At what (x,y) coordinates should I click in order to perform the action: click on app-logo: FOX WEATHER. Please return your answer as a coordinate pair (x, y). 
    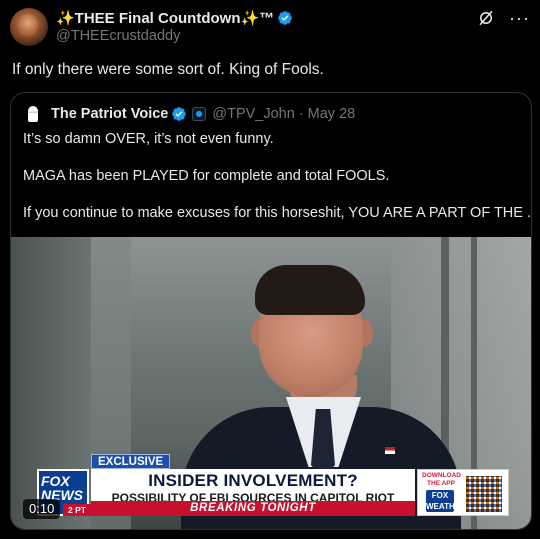
    Looking at the image, I should click on (446, 501).